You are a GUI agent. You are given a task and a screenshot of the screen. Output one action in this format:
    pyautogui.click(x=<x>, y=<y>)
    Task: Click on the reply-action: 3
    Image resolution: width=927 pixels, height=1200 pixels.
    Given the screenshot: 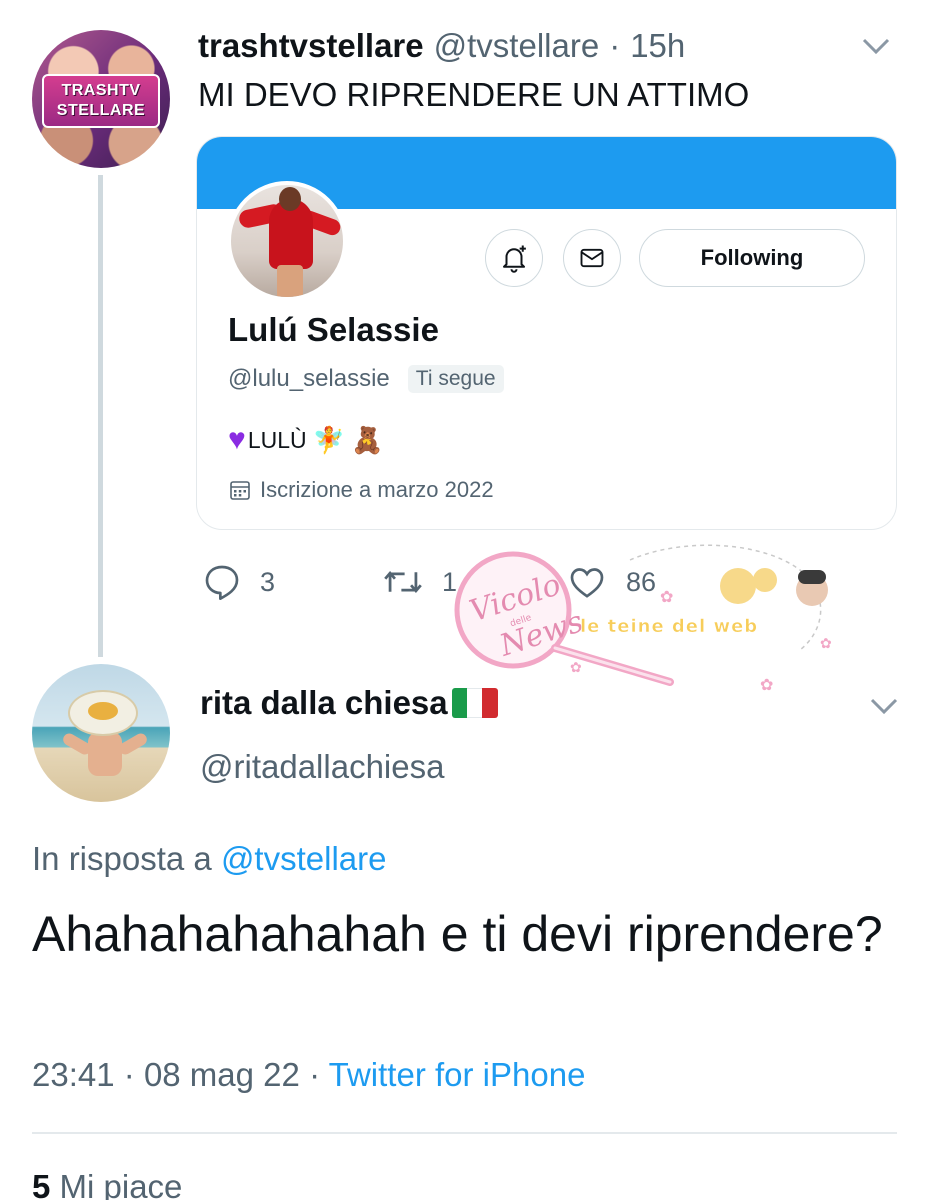 What is the action you would take?
    pyautogui.click(x=238, y=582)
    